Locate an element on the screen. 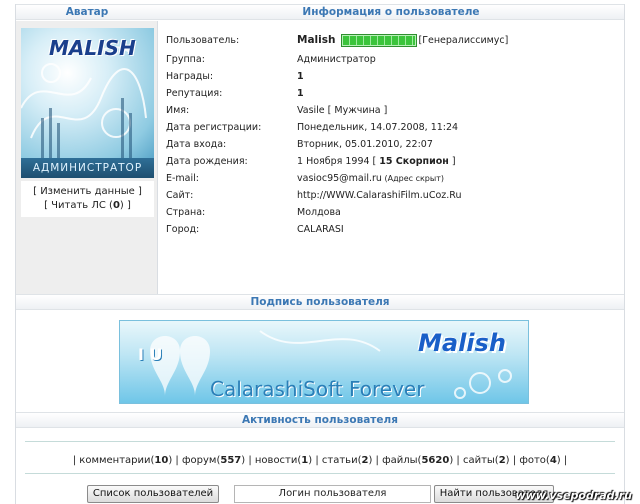 The image size is (640, 504). registered-value: Понедельник, 14.07.2008, 11:24 is located at coordinates (378, 127).